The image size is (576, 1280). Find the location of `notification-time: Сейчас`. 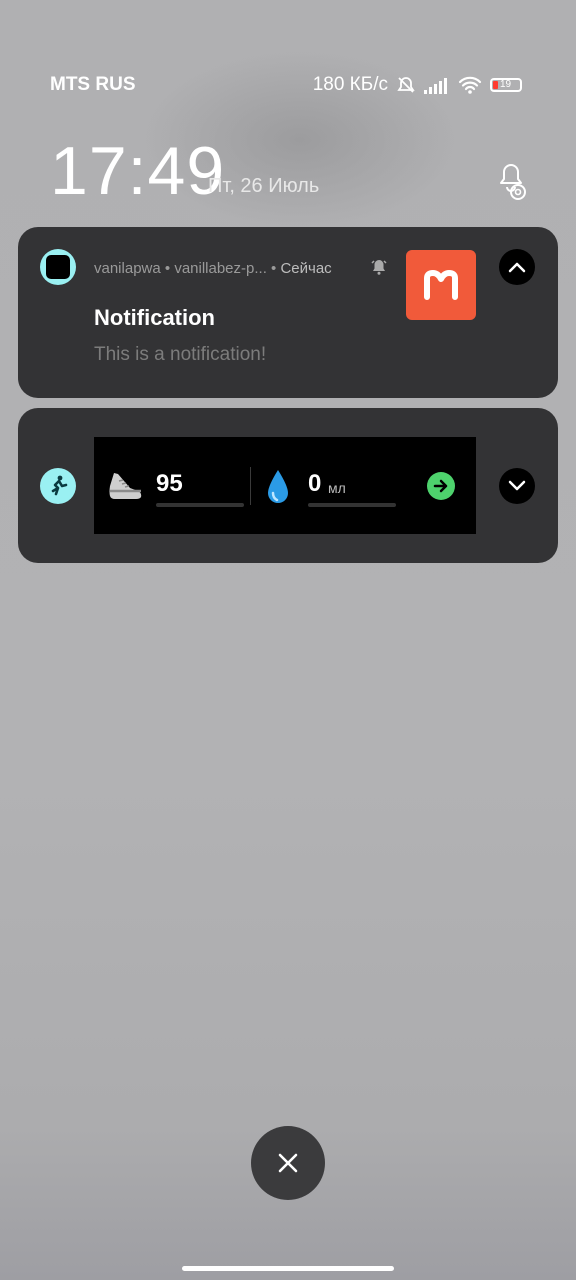

notification-time: Сейчас is located at coordinates (306, 268).